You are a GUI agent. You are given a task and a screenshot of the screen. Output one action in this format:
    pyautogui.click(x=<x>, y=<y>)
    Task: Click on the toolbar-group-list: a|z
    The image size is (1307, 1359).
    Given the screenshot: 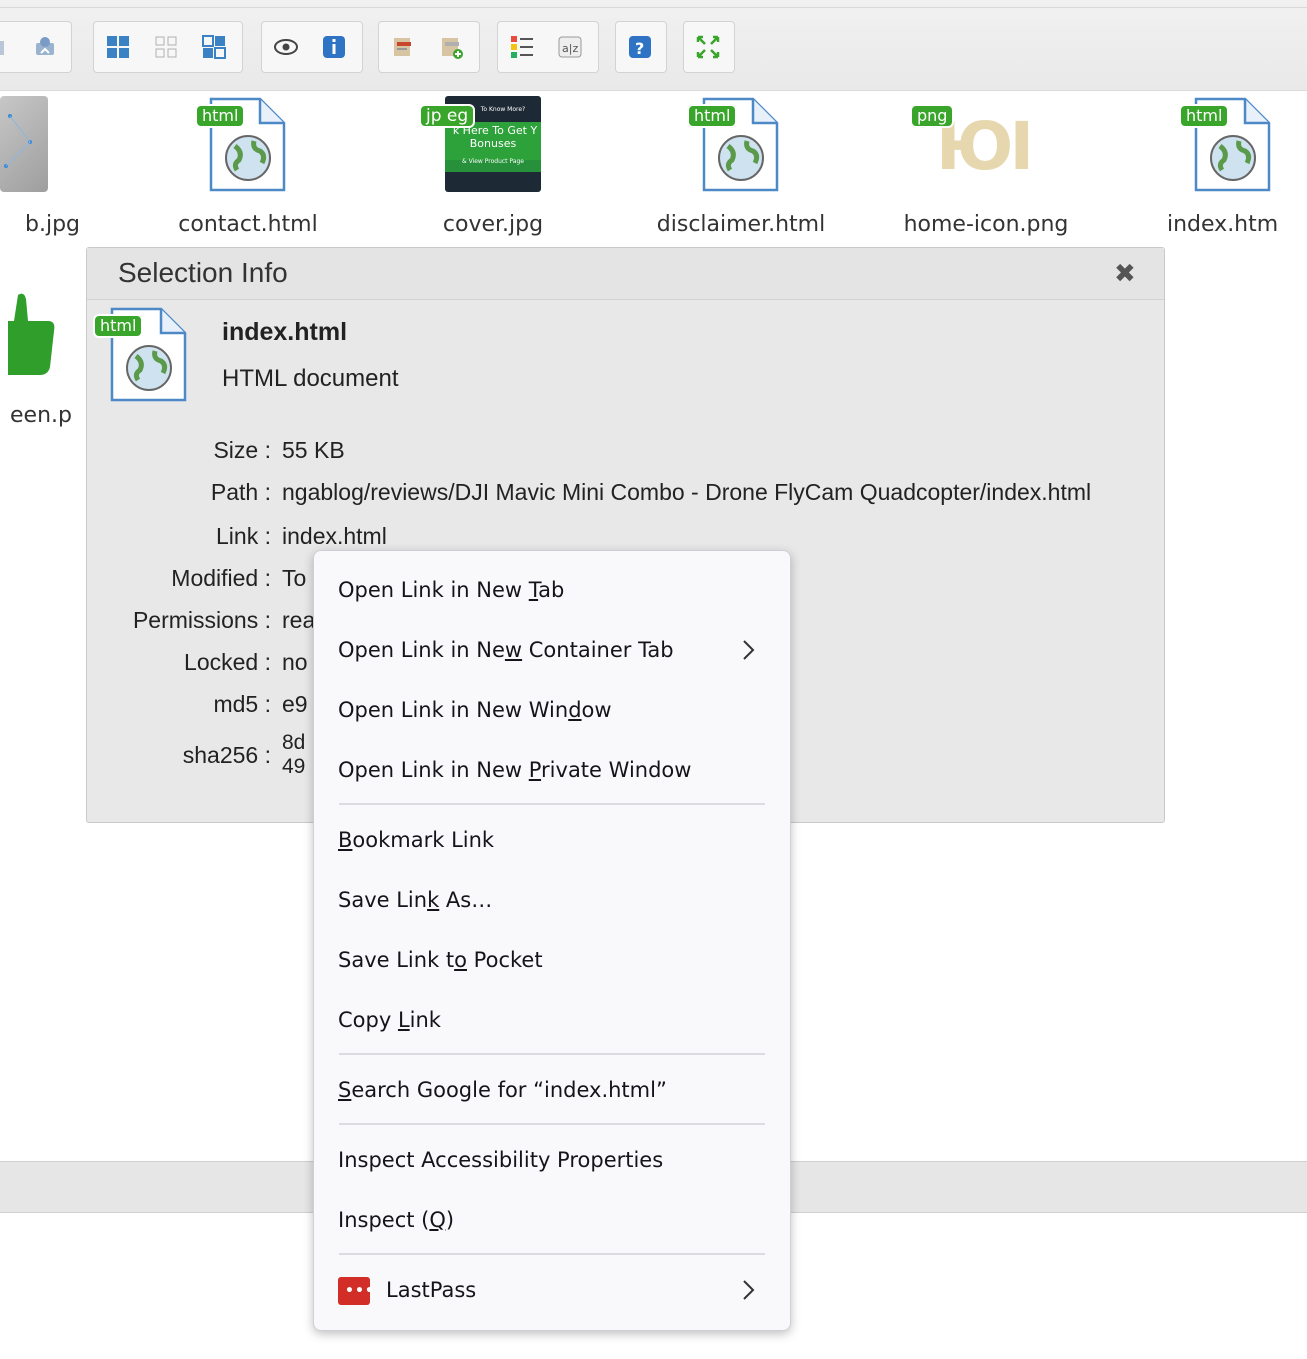 What is the action you would take?
    pyautogui.click(x=548, y=47)
    